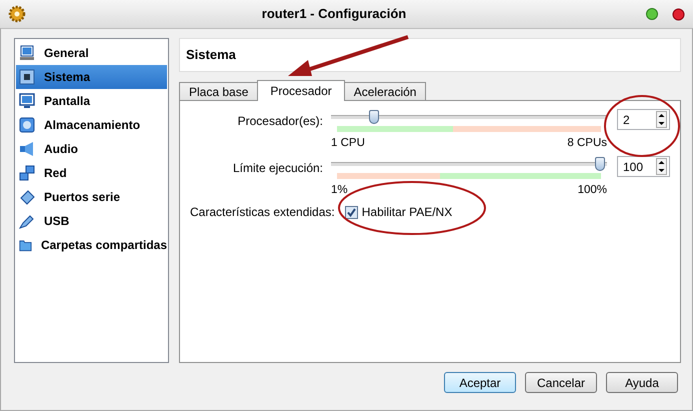 This screenshot has height=411, width=693. I want to click on scale-min-label: 1%, so click(339, 190).